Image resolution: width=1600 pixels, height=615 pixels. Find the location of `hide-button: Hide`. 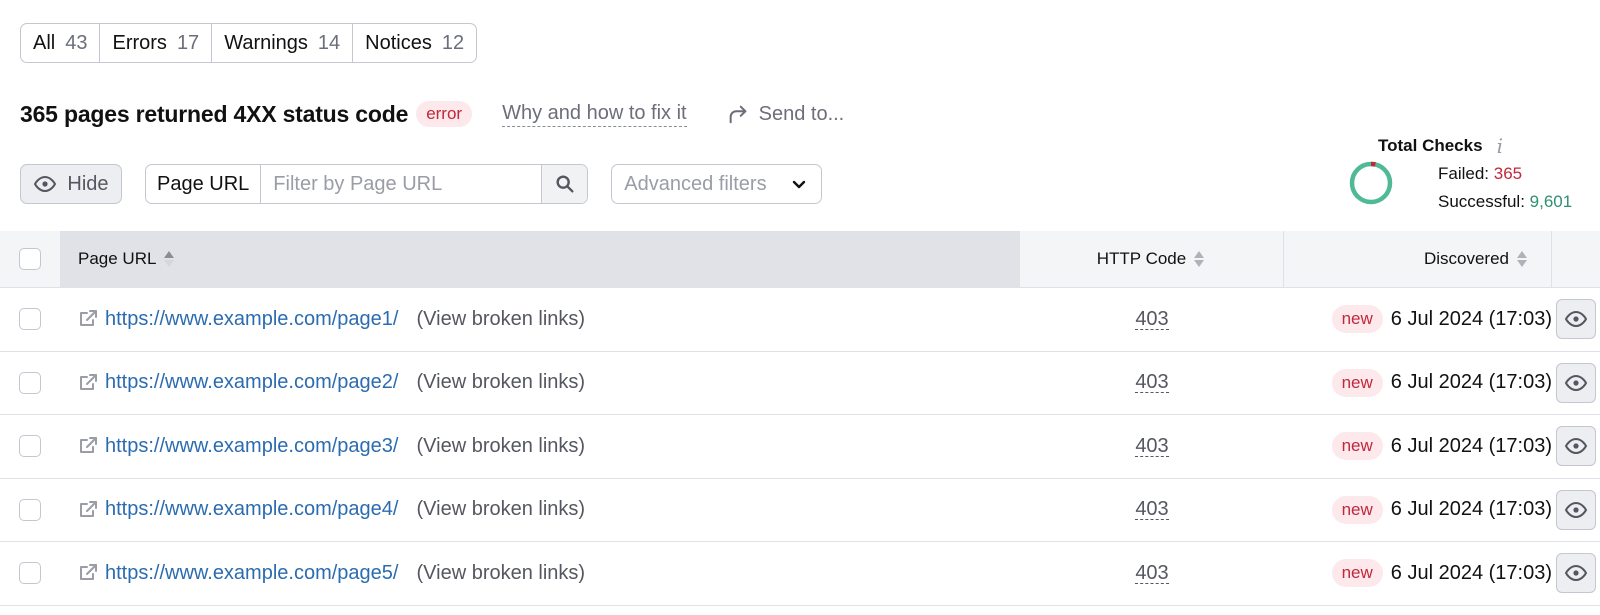

hide-button: Hide is located at coordinates (71, 184).